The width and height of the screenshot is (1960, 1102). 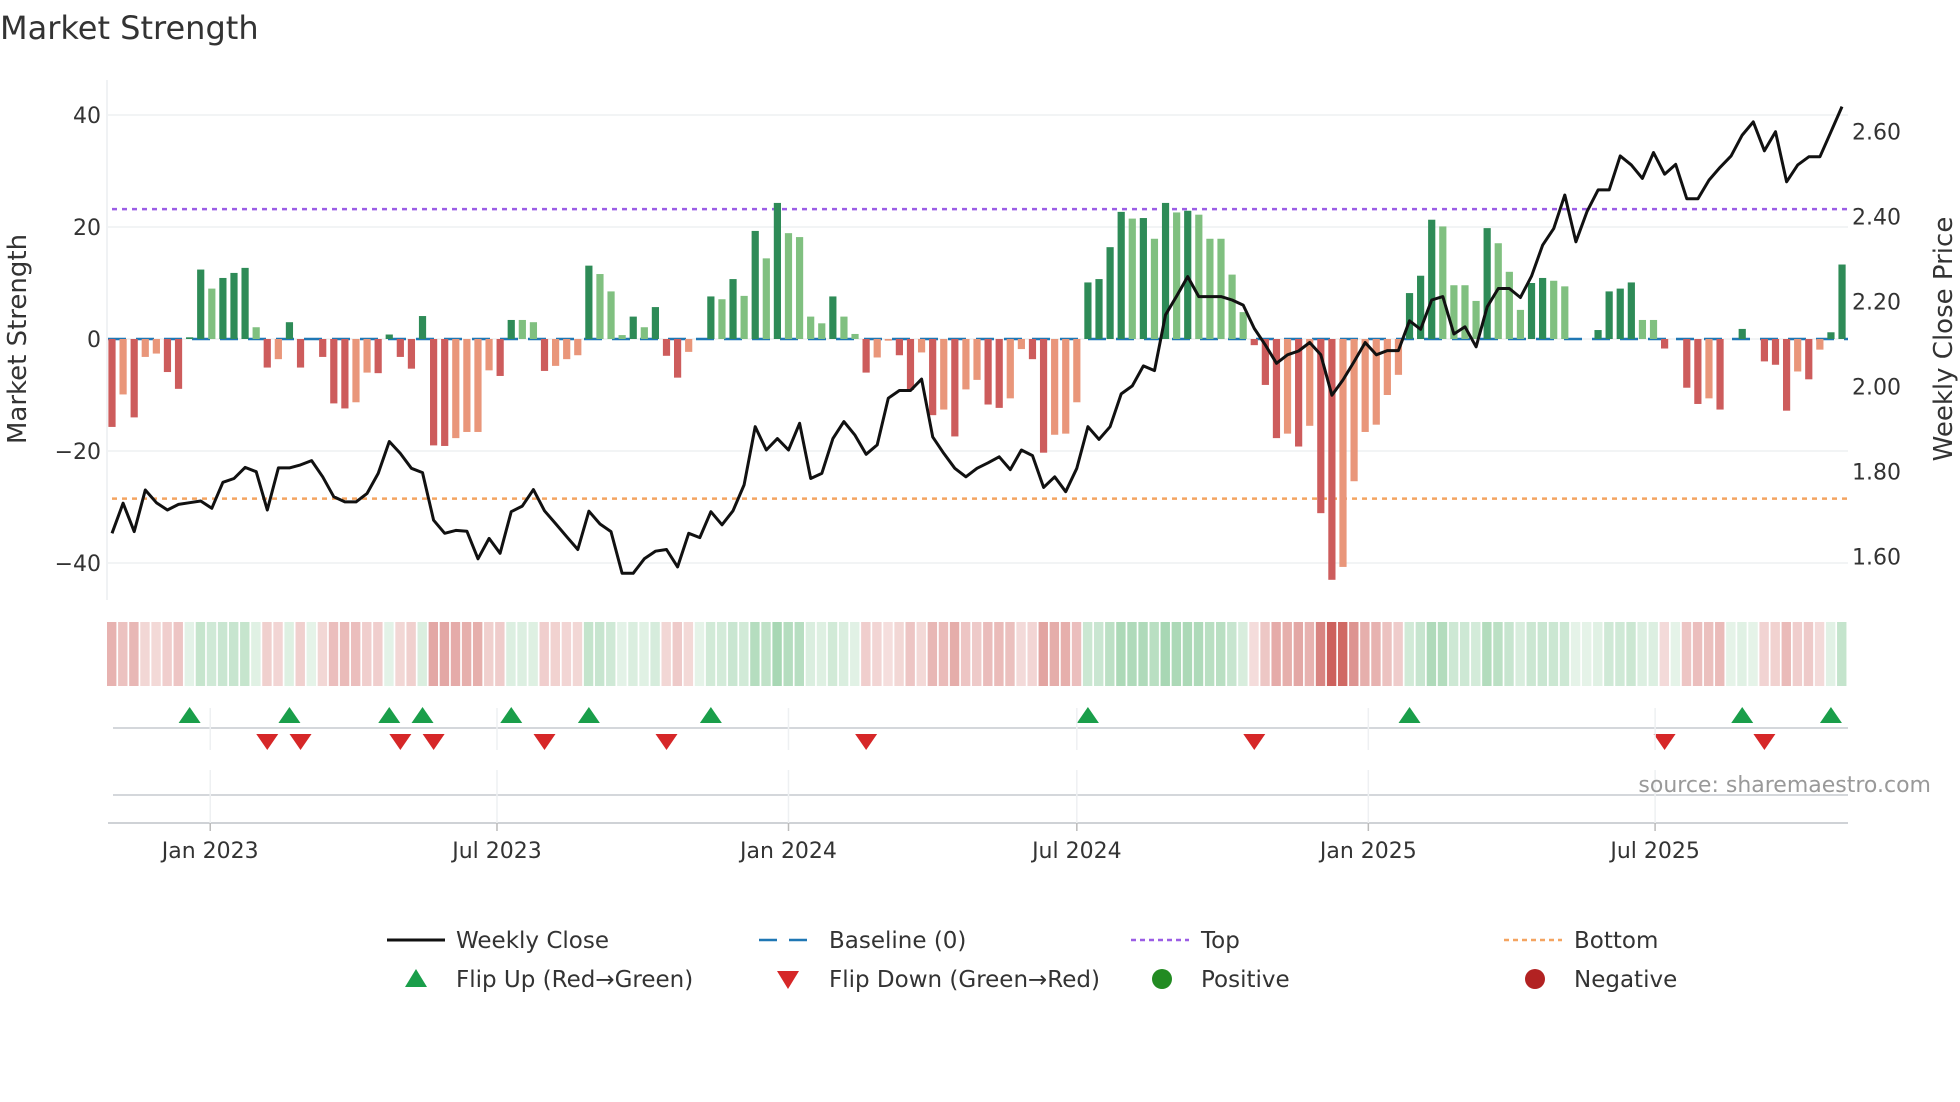 I want to click on y-tick-label: −20, so click(x=78, y=452).